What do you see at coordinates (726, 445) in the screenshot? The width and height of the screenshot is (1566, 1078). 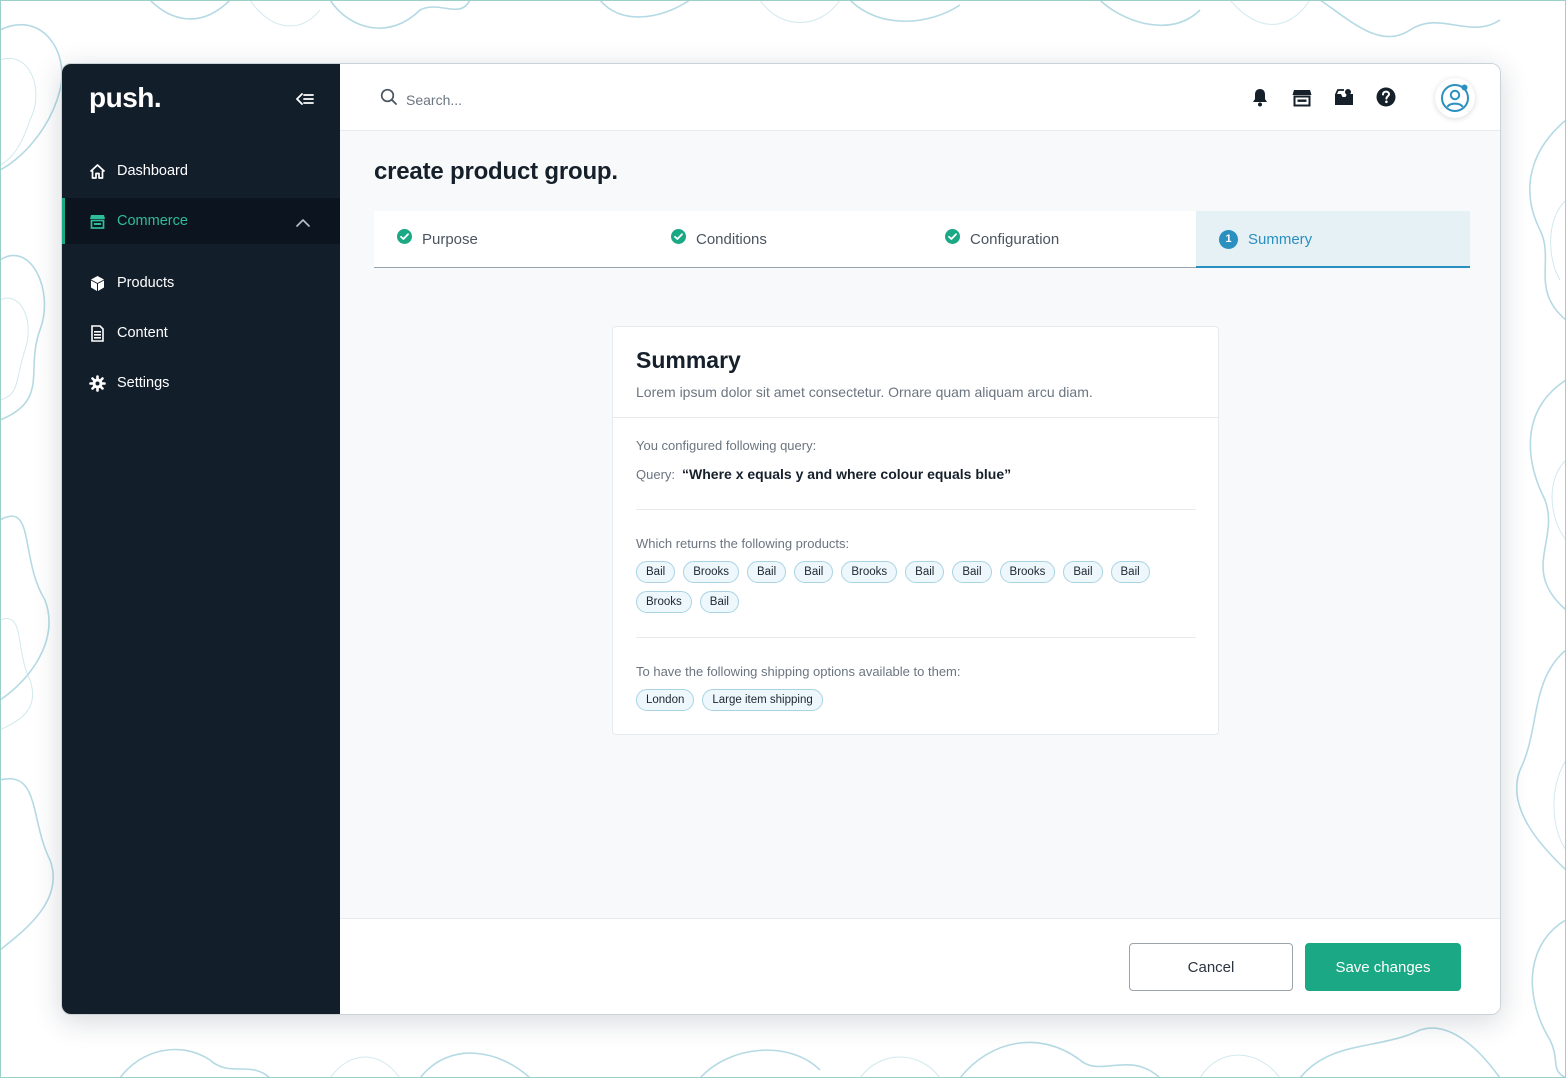 I see `query-intro: You configured following query:` at bounding box center [726, 445].